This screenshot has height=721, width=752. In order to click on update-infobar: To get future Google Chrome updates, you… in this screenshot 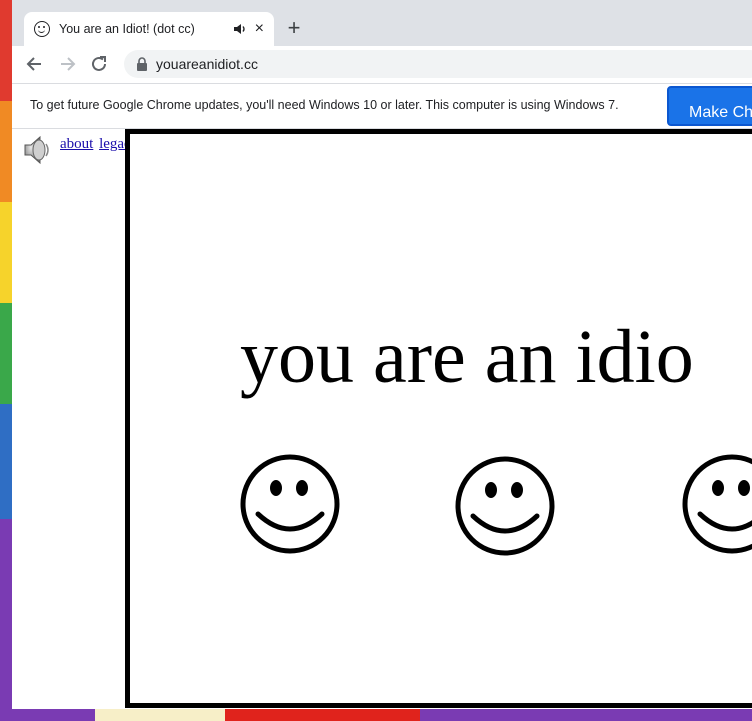, I will do `click(382, 106)`.